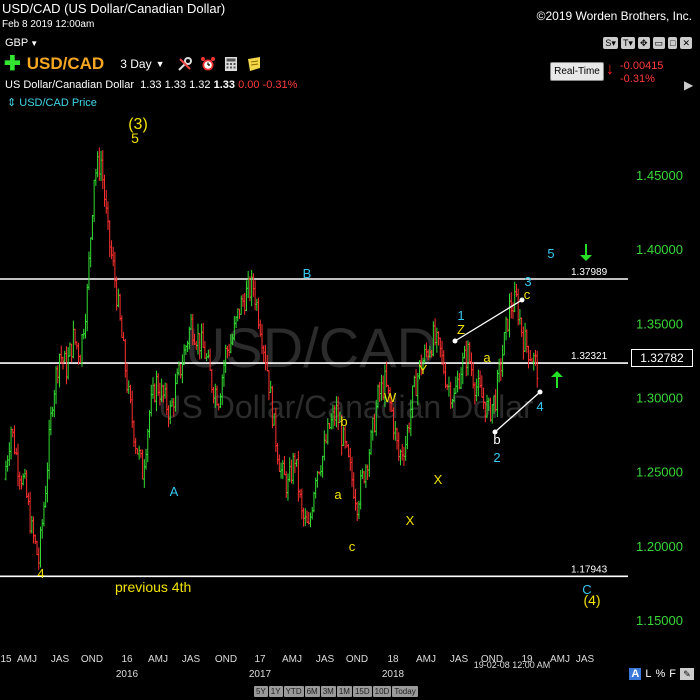 The image size is (700, 700). What do you see at coordinates (423, 369) in the screenshot?
I see `wave-label: Y` at bounding box center [423, 369].